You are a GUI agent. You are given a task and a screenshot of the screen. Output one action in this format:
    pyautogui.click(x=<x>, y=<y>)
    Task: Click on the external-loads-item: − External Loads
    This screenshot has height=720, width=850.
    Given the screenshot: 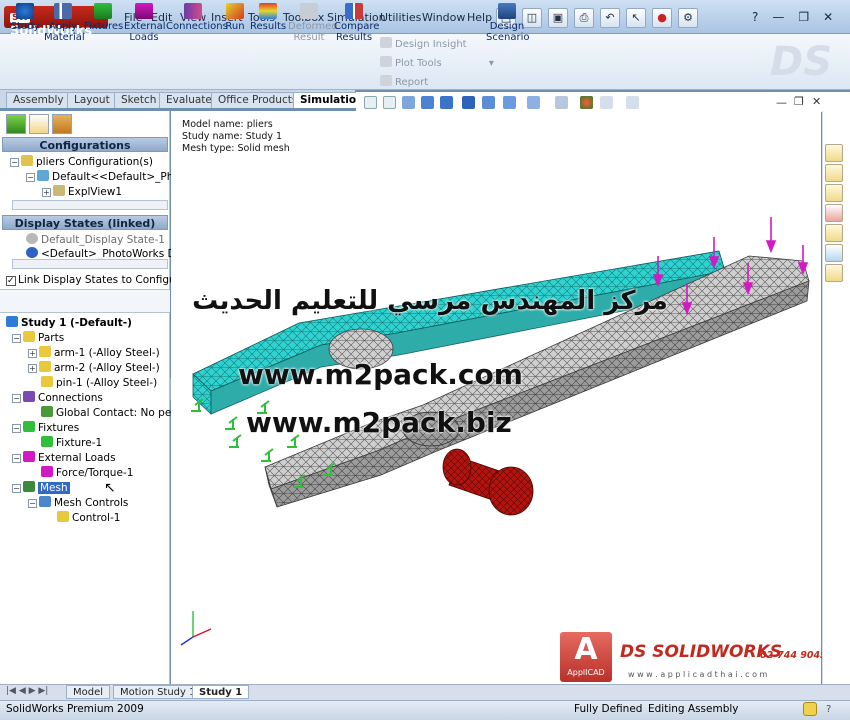 What is the action you would take?
    pyautogui.click(x=64, y=457)
    